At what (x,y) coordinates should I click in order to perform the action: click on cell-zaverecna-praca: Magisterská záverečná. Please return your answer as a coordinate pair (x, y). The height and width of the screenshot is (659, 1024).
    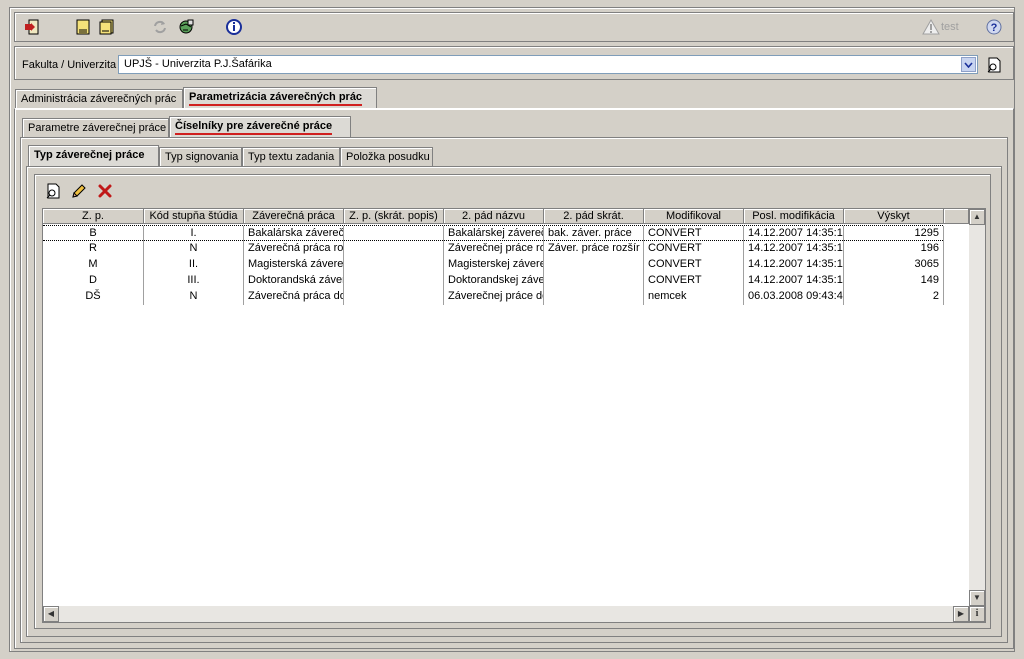
    Looking at the image, I should click on (294, 265).